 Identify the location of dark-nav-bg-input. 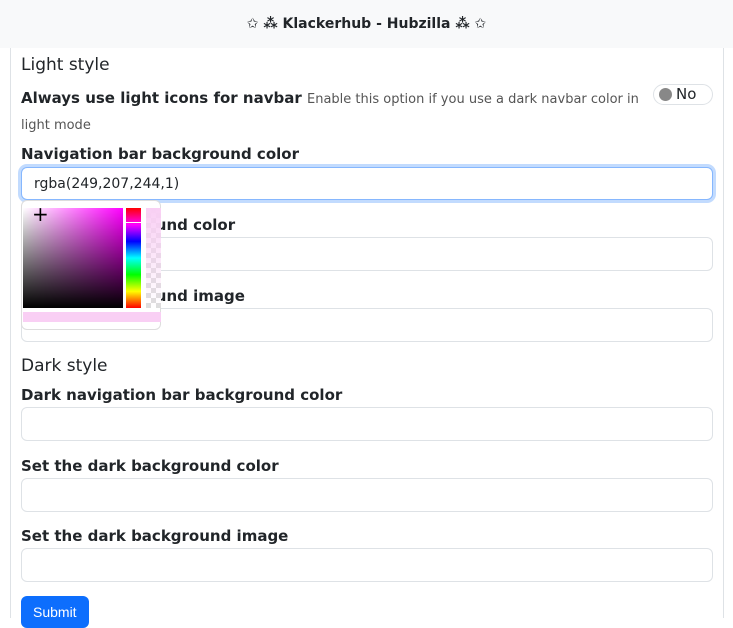
(367, 424).